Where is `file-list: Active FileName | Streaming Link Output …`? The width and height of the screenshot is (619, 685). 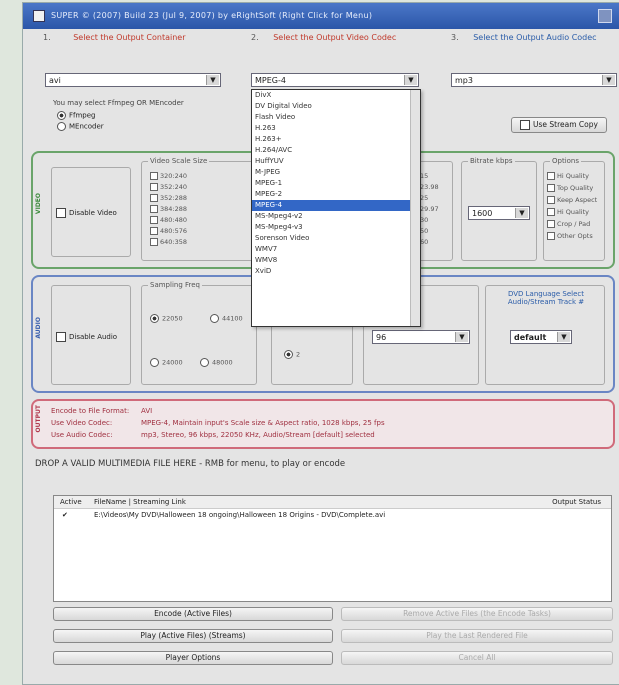 file-list: Active FileName | Streaming Link Output … is located at coordinates (332, 548).